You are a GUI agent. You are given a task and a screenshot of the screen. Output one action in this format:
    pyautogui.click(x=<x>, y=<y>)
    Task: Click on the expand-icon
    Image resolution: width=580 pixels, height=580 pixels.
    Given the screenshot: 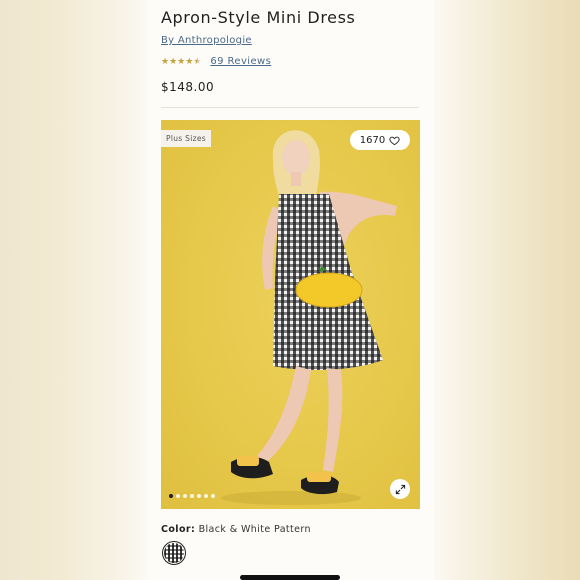 What is the action you would take?
    pyautogui.click(x=400, y=489)
    